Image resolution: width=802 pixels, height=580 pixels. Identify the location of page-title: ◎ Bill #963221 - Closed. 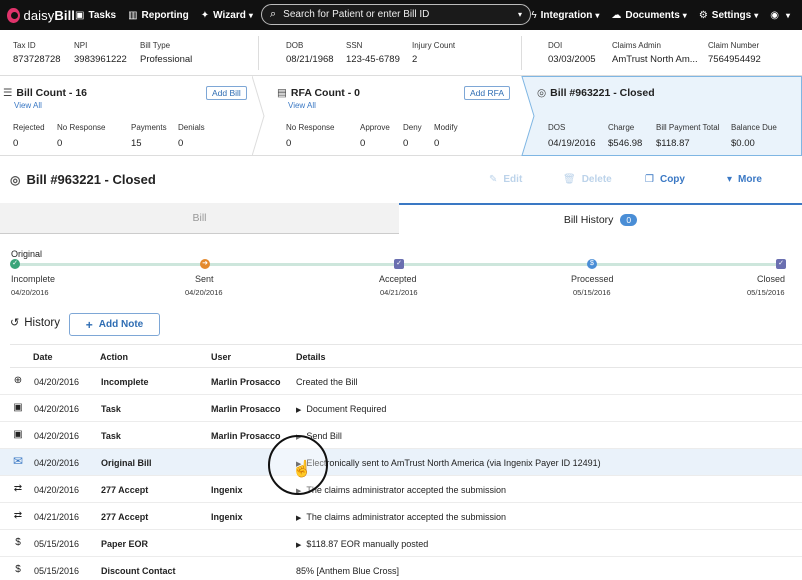
(83, 179).